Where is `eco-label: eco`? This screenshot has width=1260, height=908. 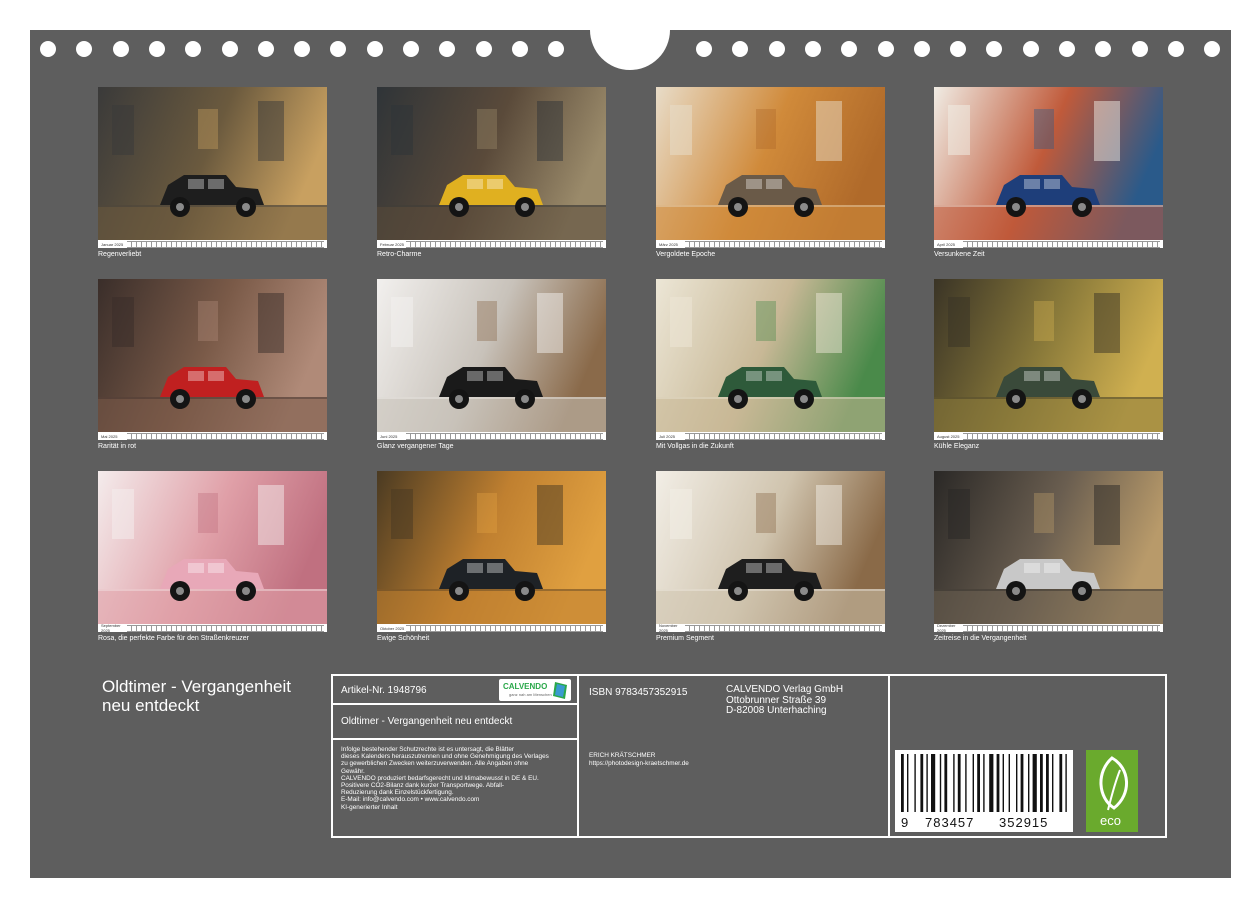 eco-label: eco is located at coordinates (1110, 820).